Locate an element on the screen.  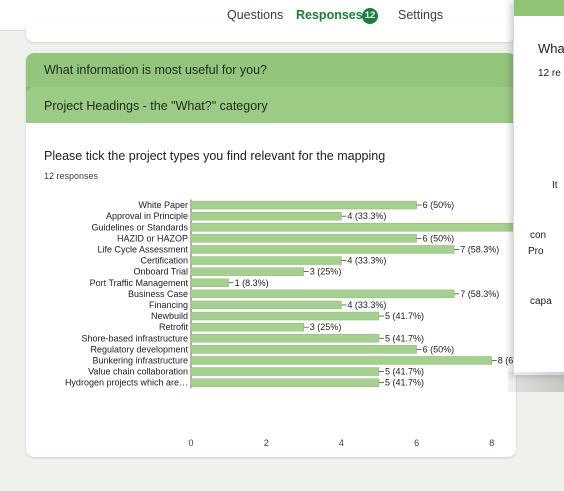
panel-header is located at coordinates (539, 8).